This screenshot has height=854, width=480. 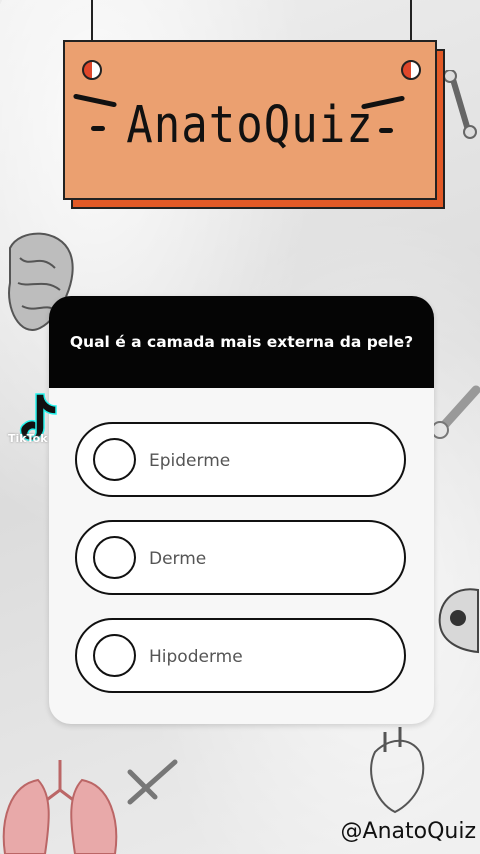 I want to click on bones-doodle-bottom, so click(x=152, y=782).